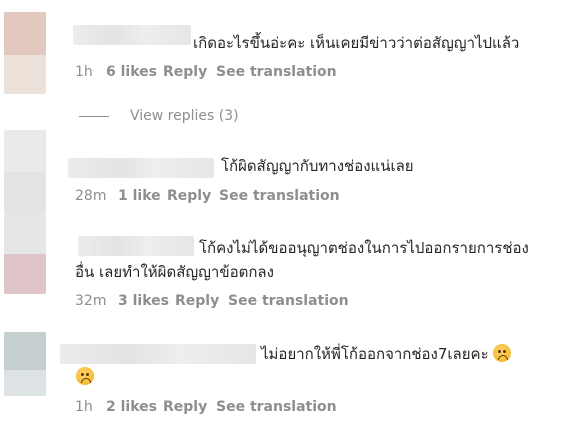  What do you see at coordinates (91, 196) in the screenshot?
I see `timestamp: 28m` at bounding box center [91, 196].